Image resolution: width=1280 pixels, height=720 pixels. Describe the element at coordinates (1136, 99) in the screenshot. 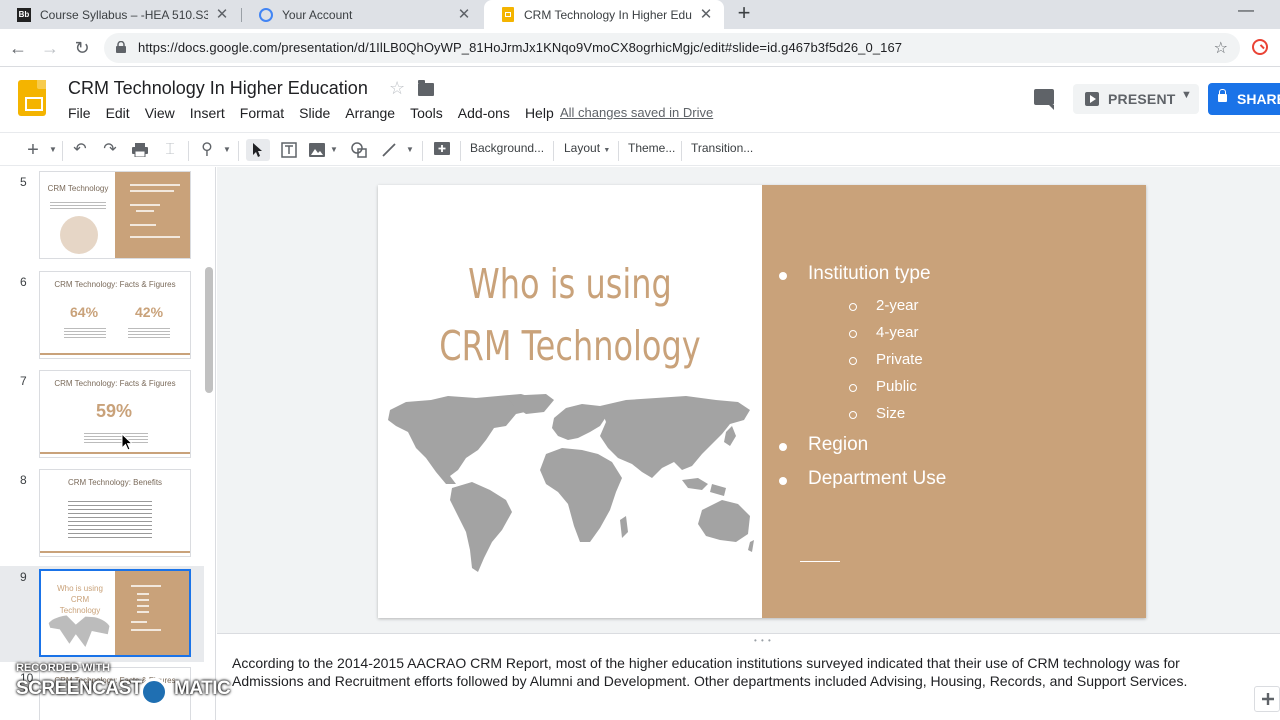

I see `present-button: PRESENT ▼` at that location.